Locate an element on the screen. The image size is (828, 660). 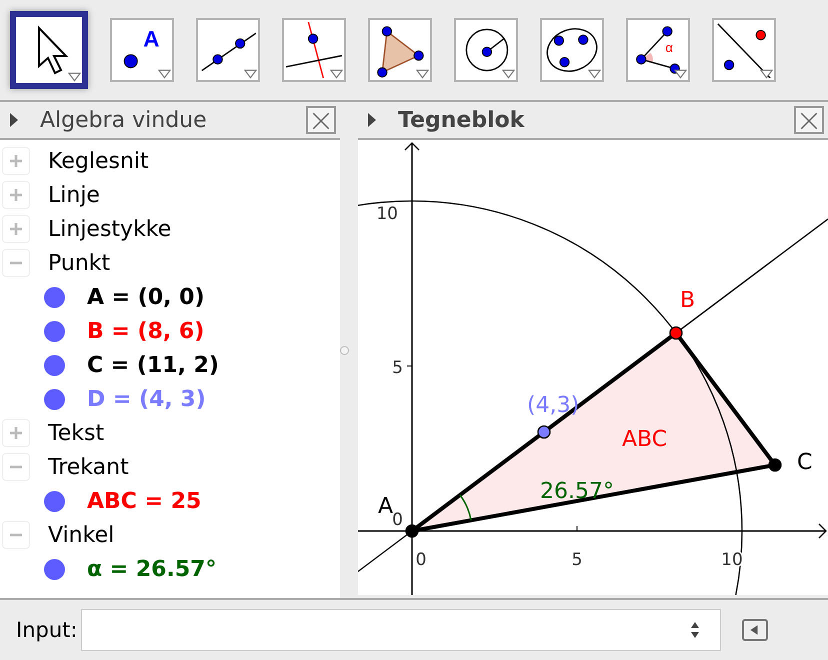
point-label: B is located at coordinates (688, 300).